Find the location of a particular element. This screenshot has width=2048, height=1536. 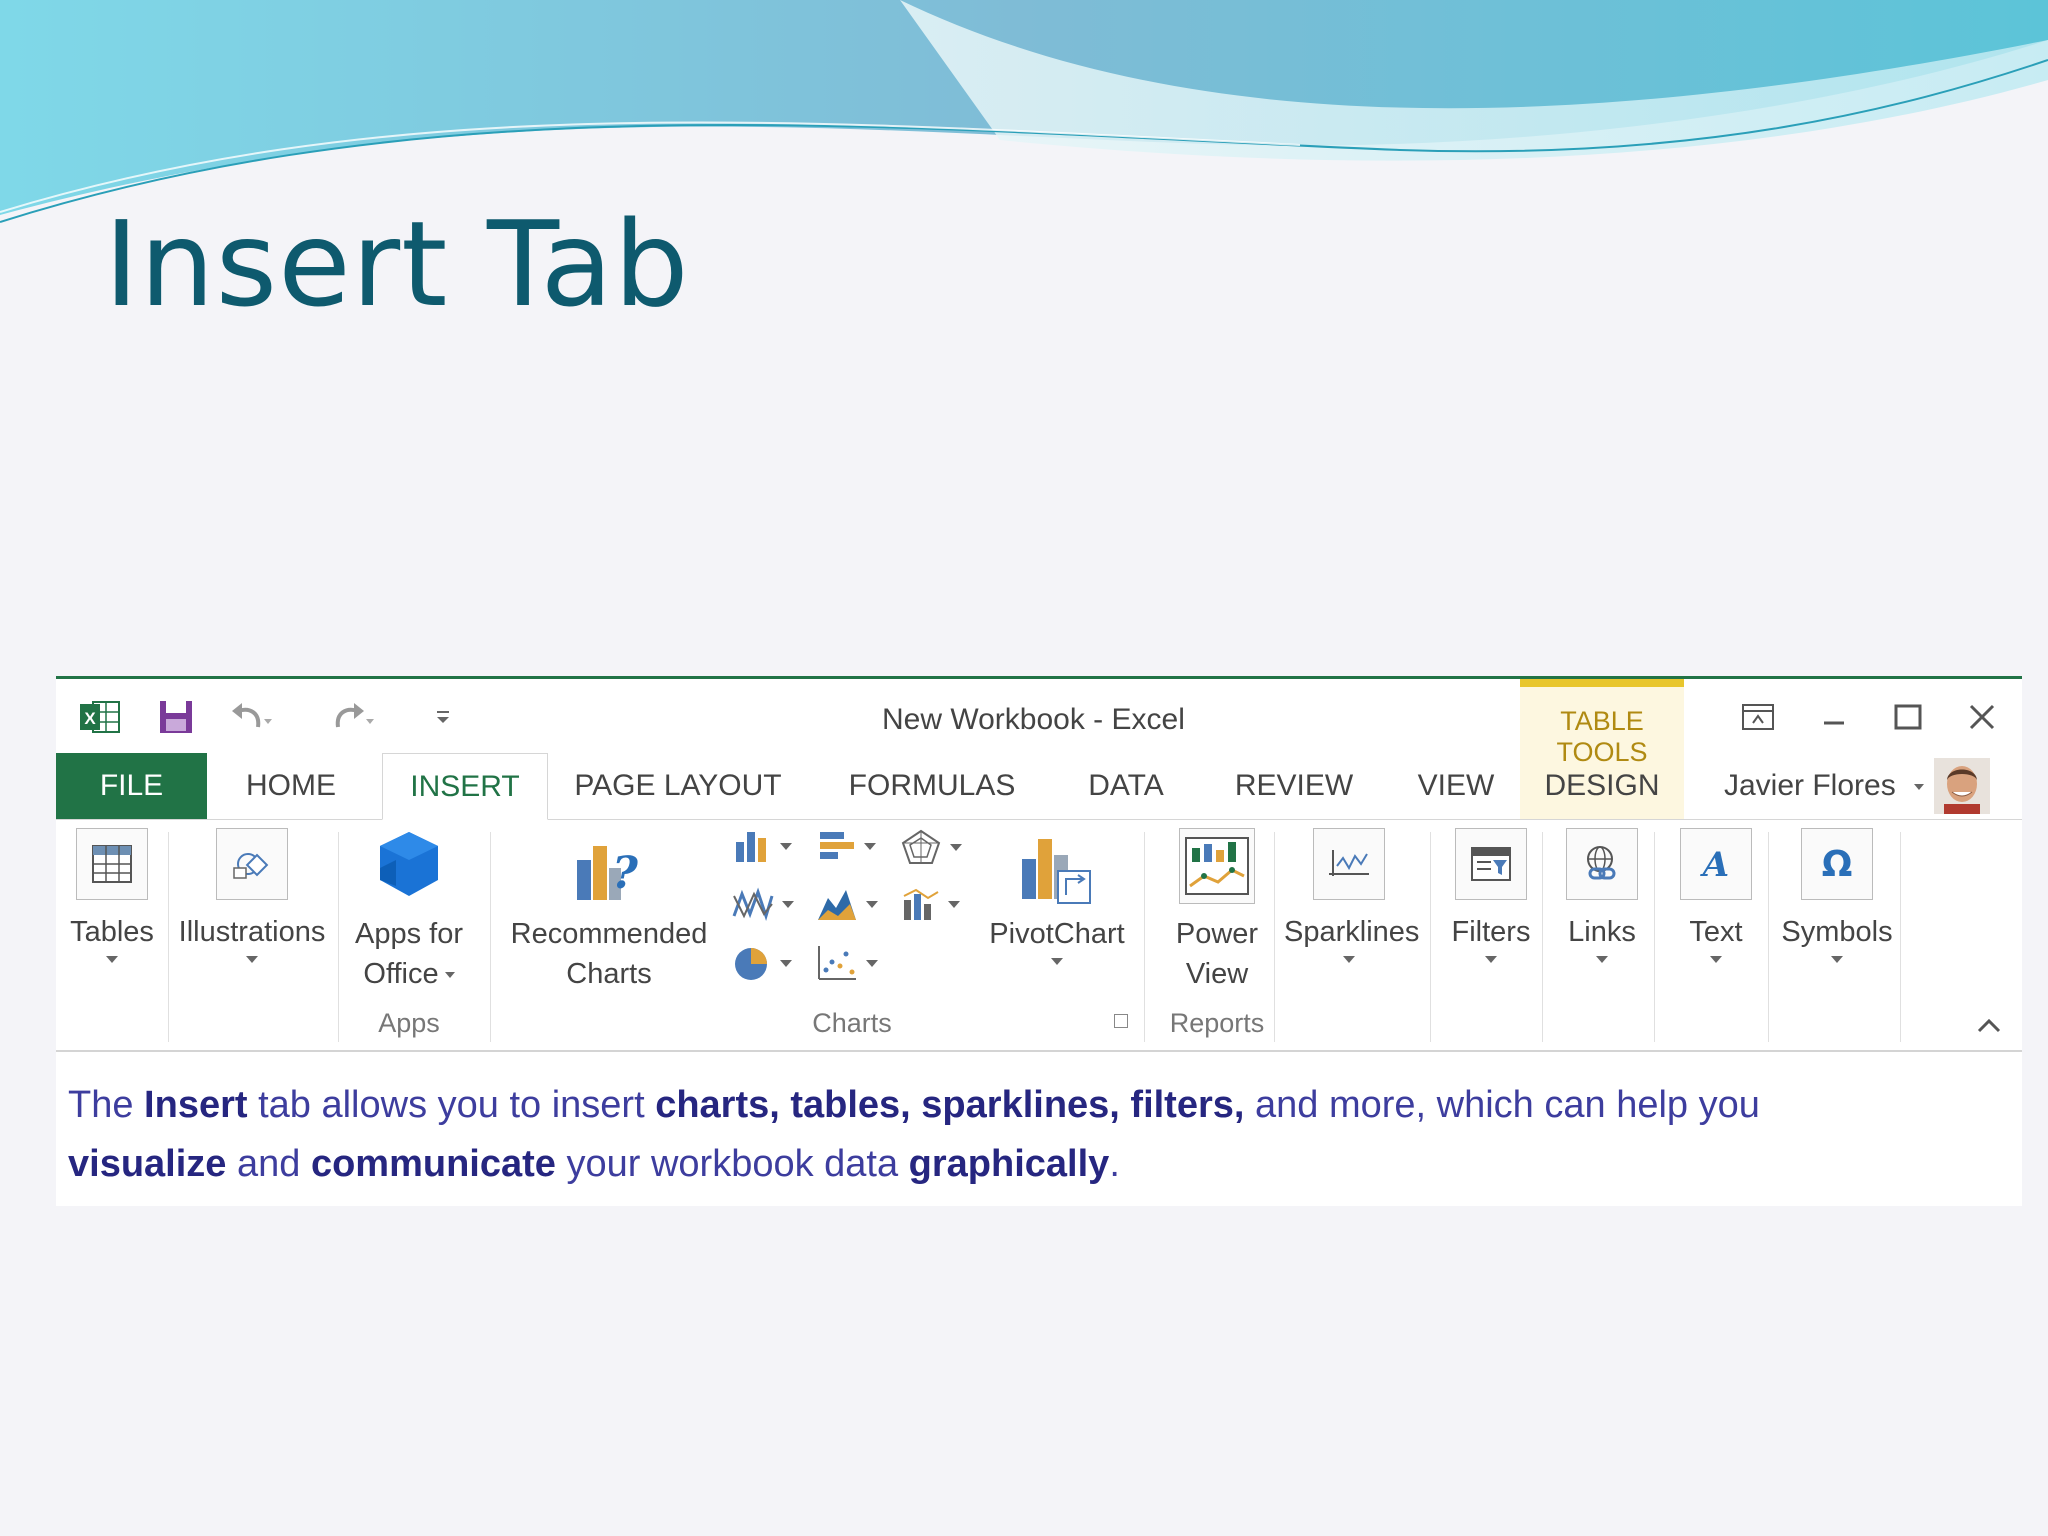

symbols-label: Symbols is located at coordinates (1837, 932).